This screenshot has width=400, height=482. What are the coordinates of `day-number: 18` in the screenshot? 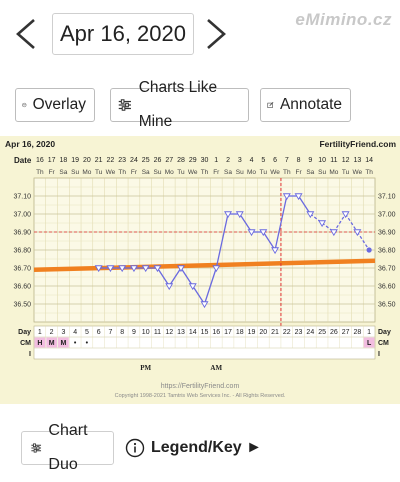 It's located at (240, 332).